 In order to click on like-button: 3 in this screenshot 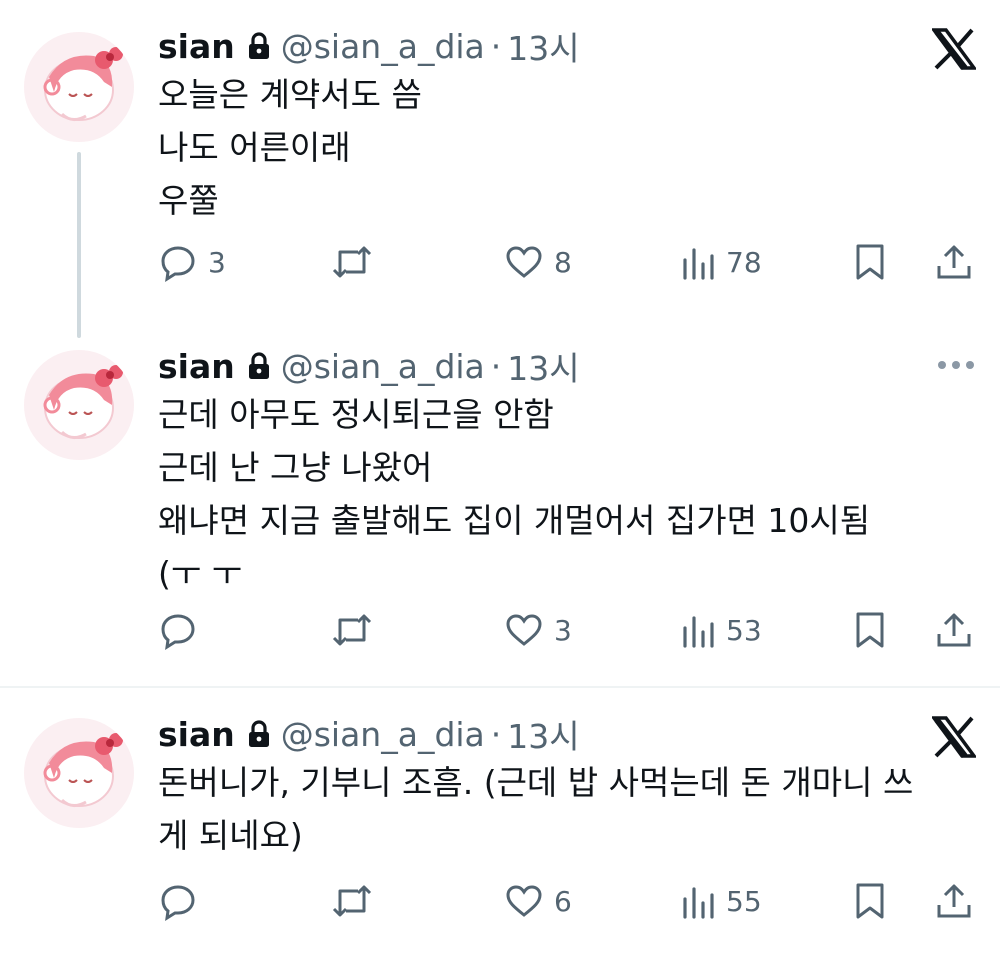, I will do `click(538, 630)`.